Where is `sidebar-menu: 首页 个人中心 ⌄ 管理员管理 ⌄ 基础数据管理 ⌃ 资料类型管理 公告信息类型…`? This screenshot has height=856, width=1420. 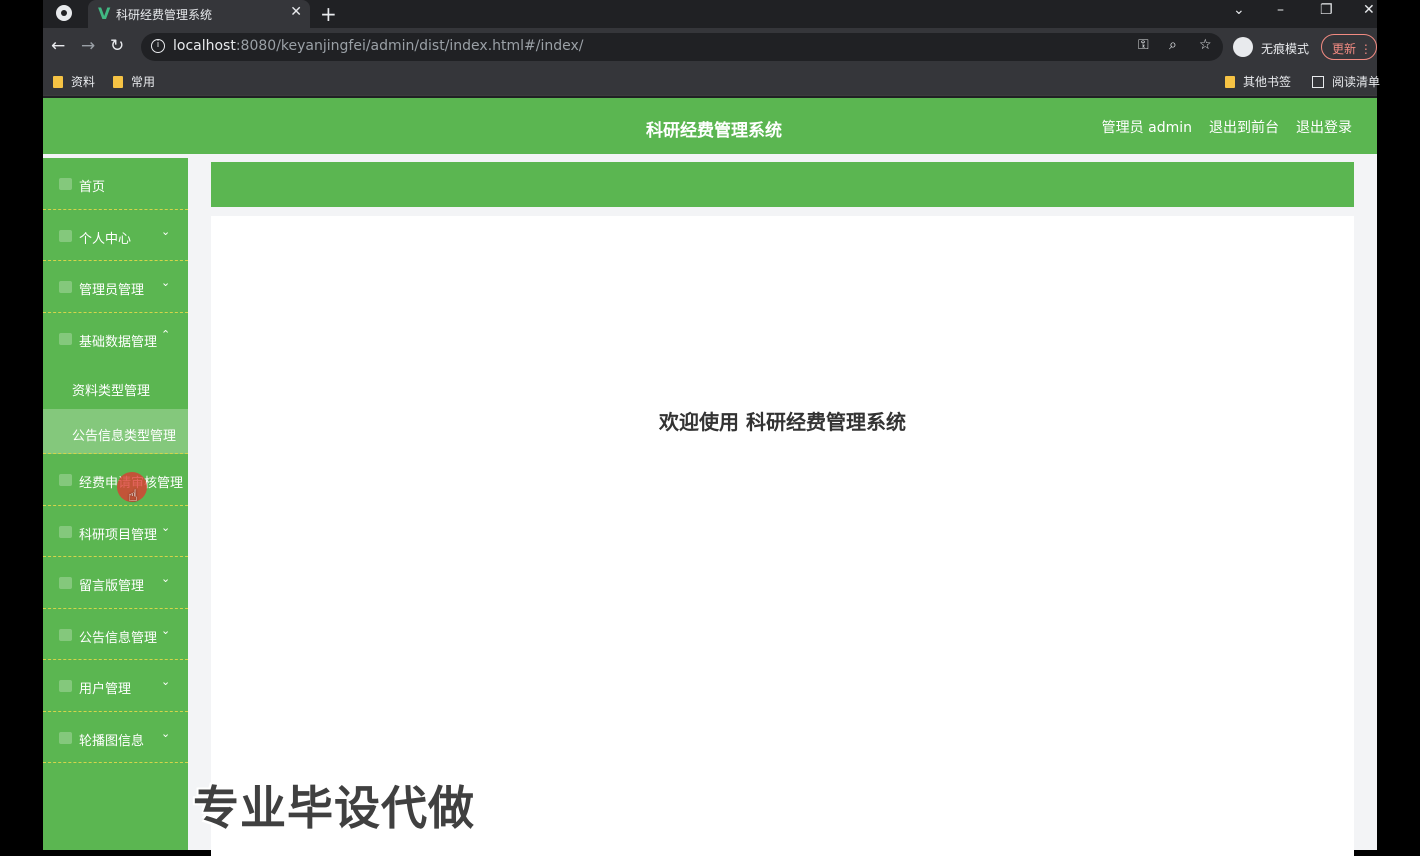
sidebar-menu: 首页 个人中心 ⌄ 管理员管理 ⌄ 基础数据管理 ⌃ 资料类型管理 公告信息类型… is located at coordinates (115, 504).